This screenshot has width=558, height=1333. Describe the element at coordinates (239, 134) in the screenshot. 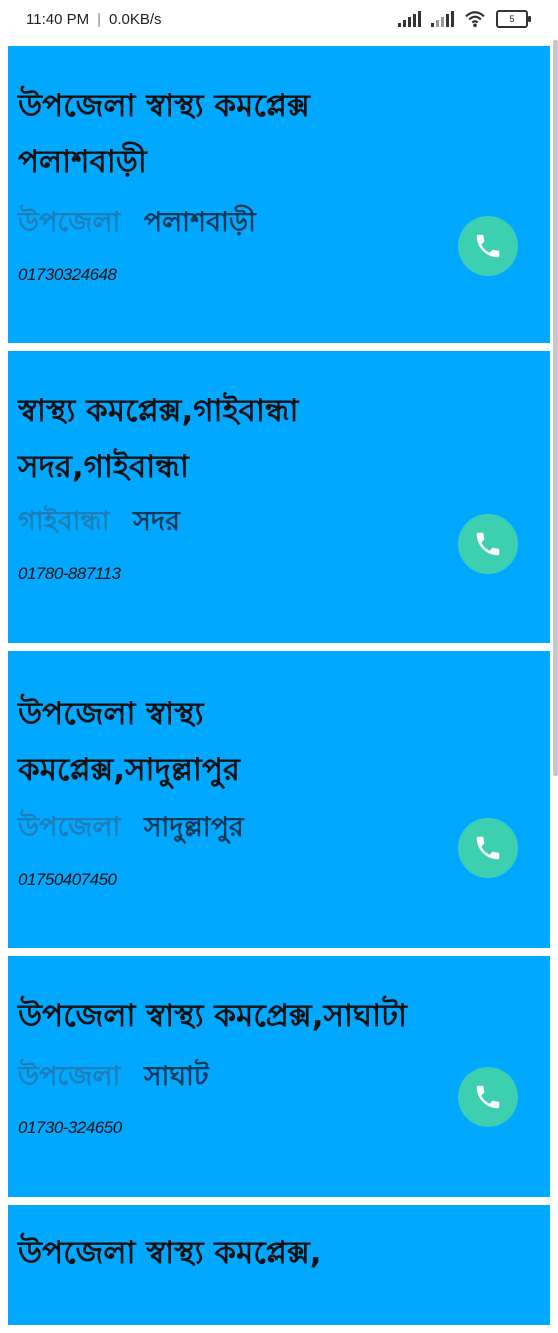

I see `card-title: উপজেলা স্বাস্থ্য কমপ্লেক্স পলাশবাড়ী` at that location.